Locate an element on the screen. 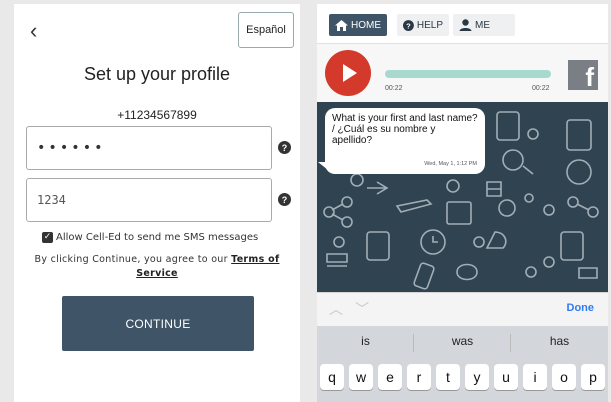 The image size is (611, 402). elapsed-time: 00:22 is located at coordinates (394, 88).